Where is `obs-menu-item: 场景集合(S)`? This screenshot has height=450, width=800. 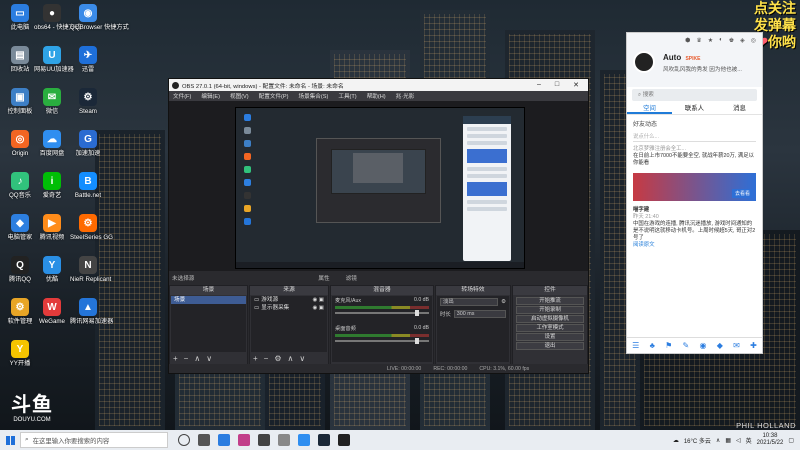
obs-menu-item: 场景集合(S) is located at coordinates (314, 96).